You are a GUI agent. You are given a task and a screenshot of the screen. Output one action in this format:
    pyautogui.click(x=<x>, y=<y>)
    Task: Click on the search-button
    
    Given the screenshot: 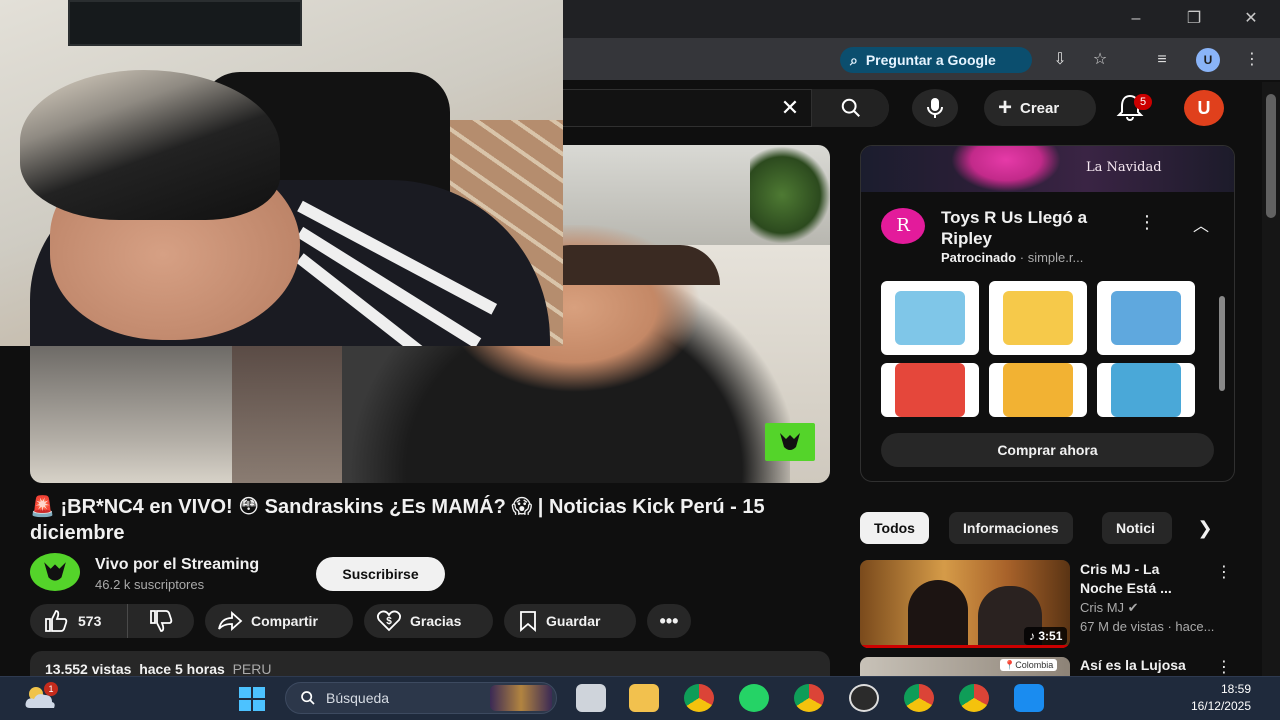 What is the action you would take?
    pyautogui.click(x=850, y=108)
    